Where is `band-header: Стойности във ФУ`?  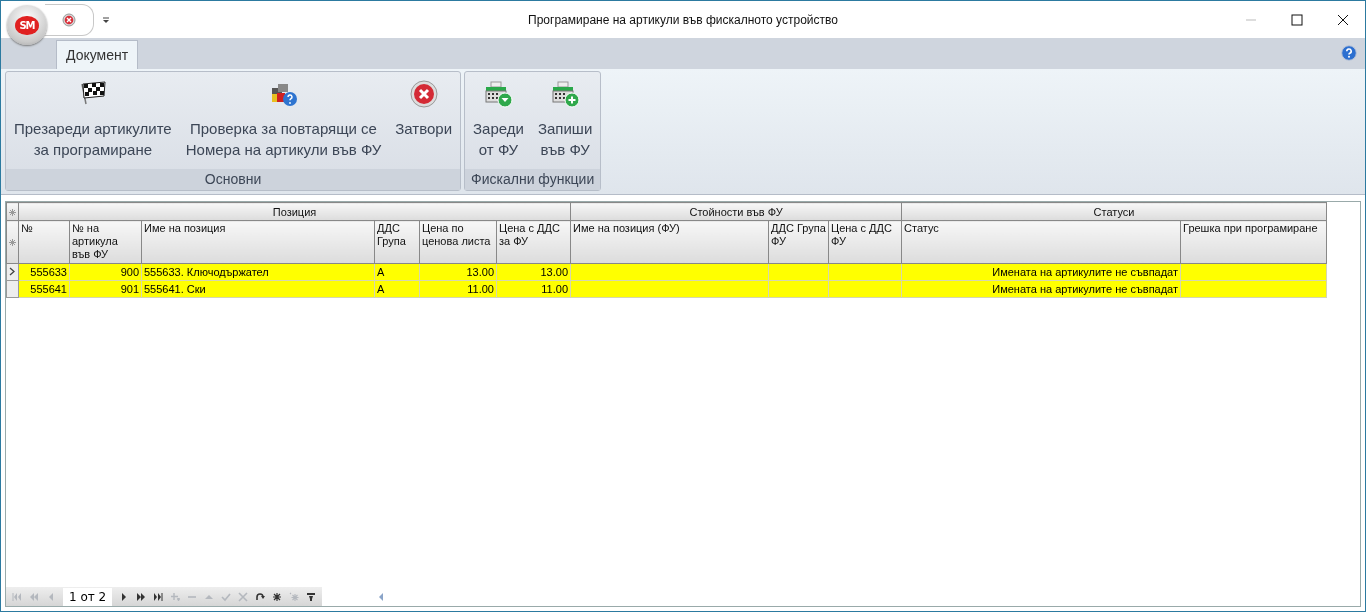
band-header: Стойности във ФУ is located at coordinates (736, 211).